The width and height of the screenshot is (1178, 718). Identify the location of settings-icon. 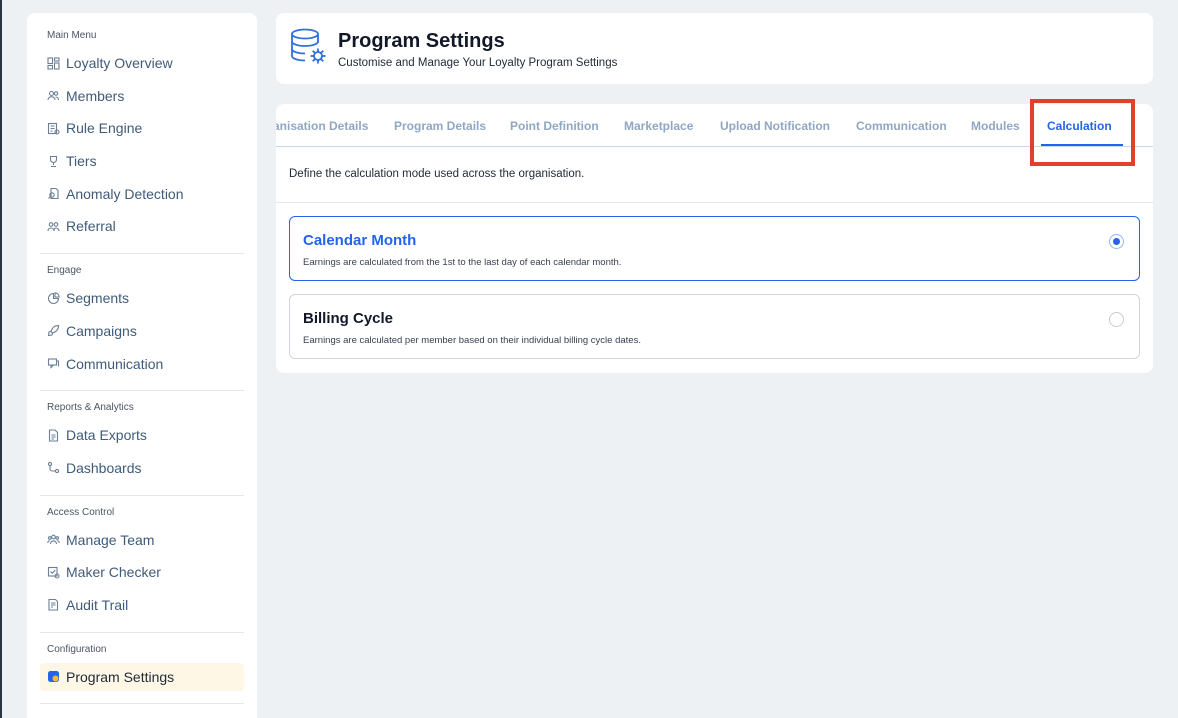
(53, 676).